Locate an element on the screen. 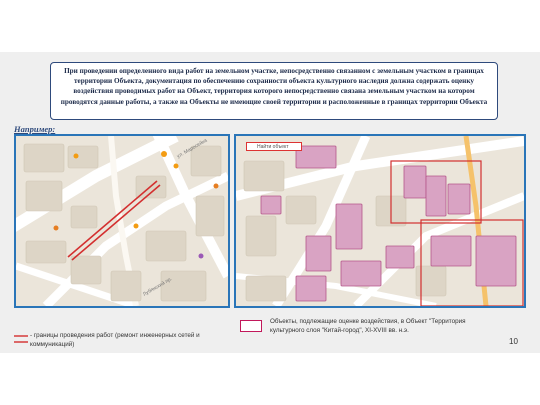 The height and width of the screenshot is (405, 540). page-number: 10 is located at coordinates (513, 341).